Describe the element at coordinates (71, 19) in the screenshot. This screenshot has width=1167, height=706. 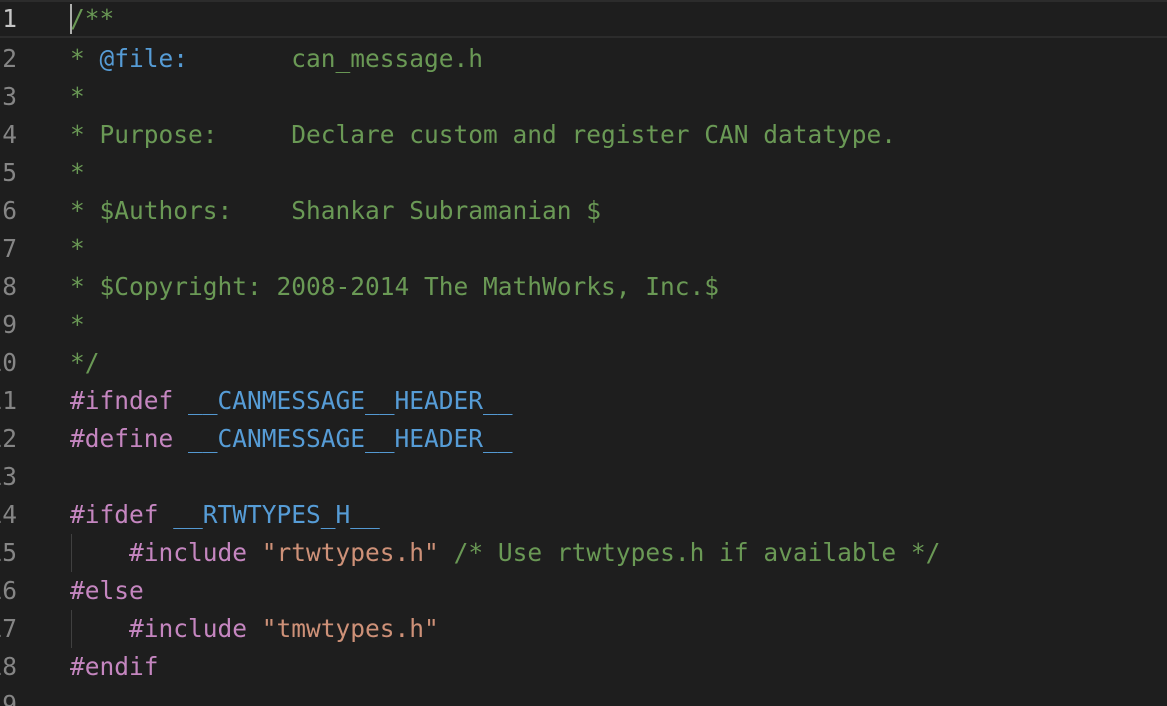
I see `text-cursor` at that location.